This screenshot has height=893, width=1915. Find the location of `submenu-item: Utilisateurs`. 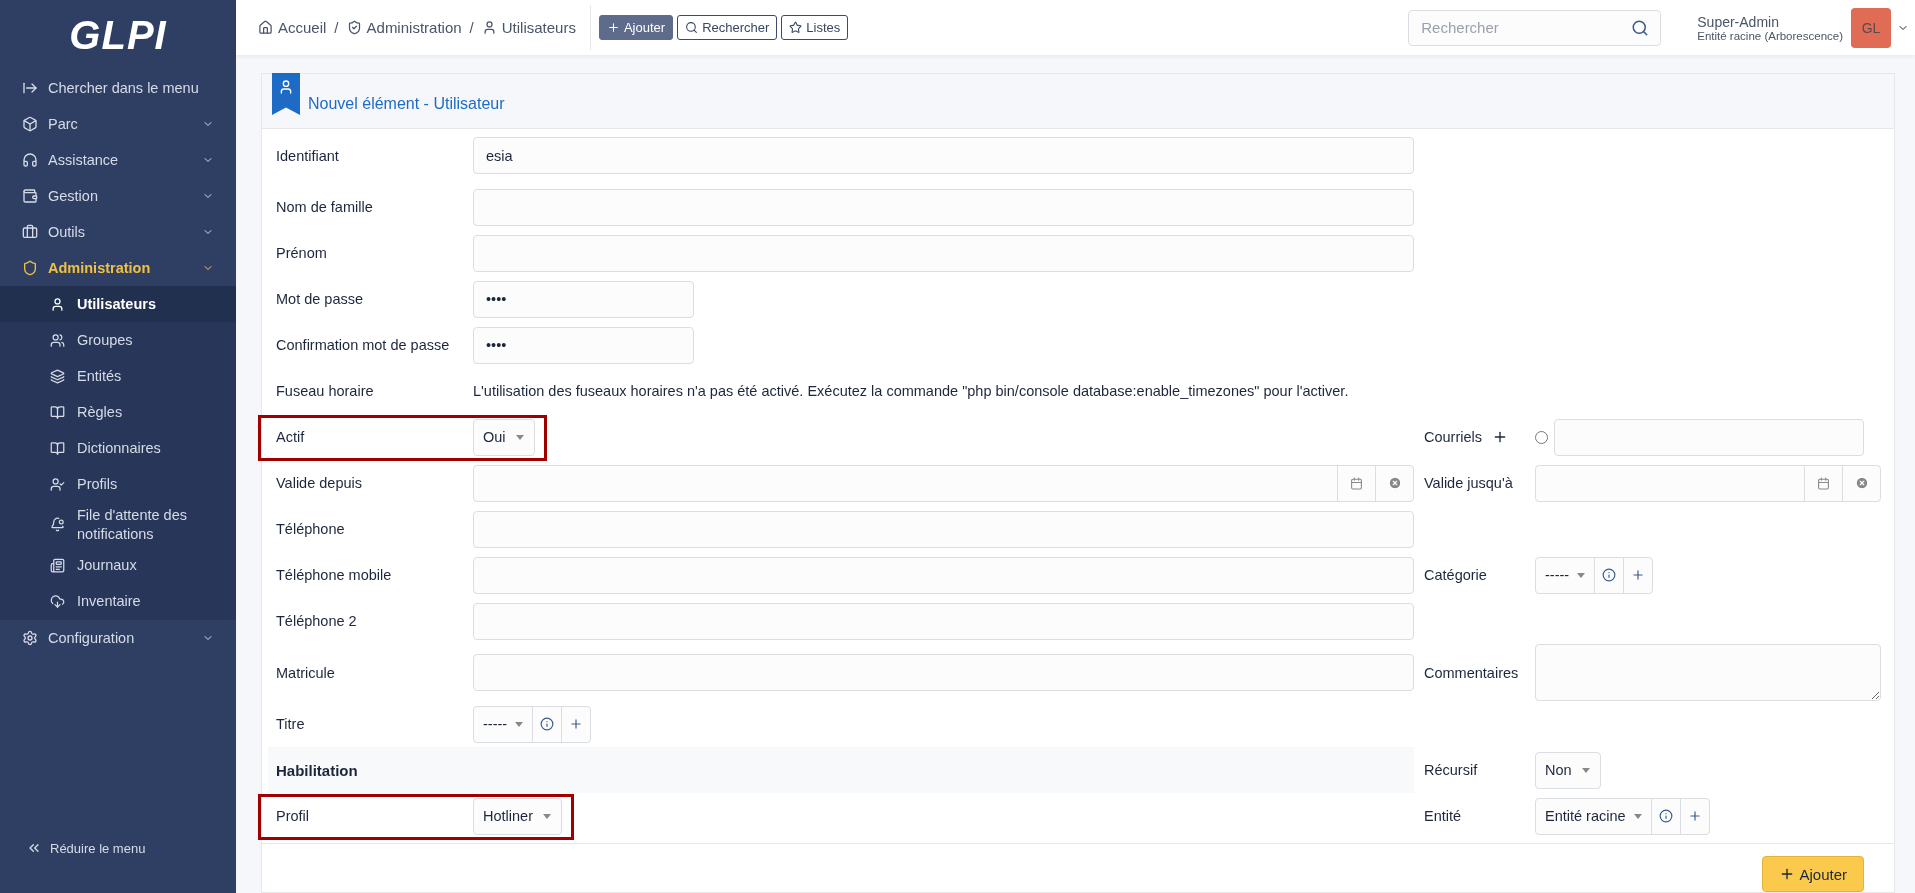

submenu-item: Utilisateurs is located at coordinates (118, 304).